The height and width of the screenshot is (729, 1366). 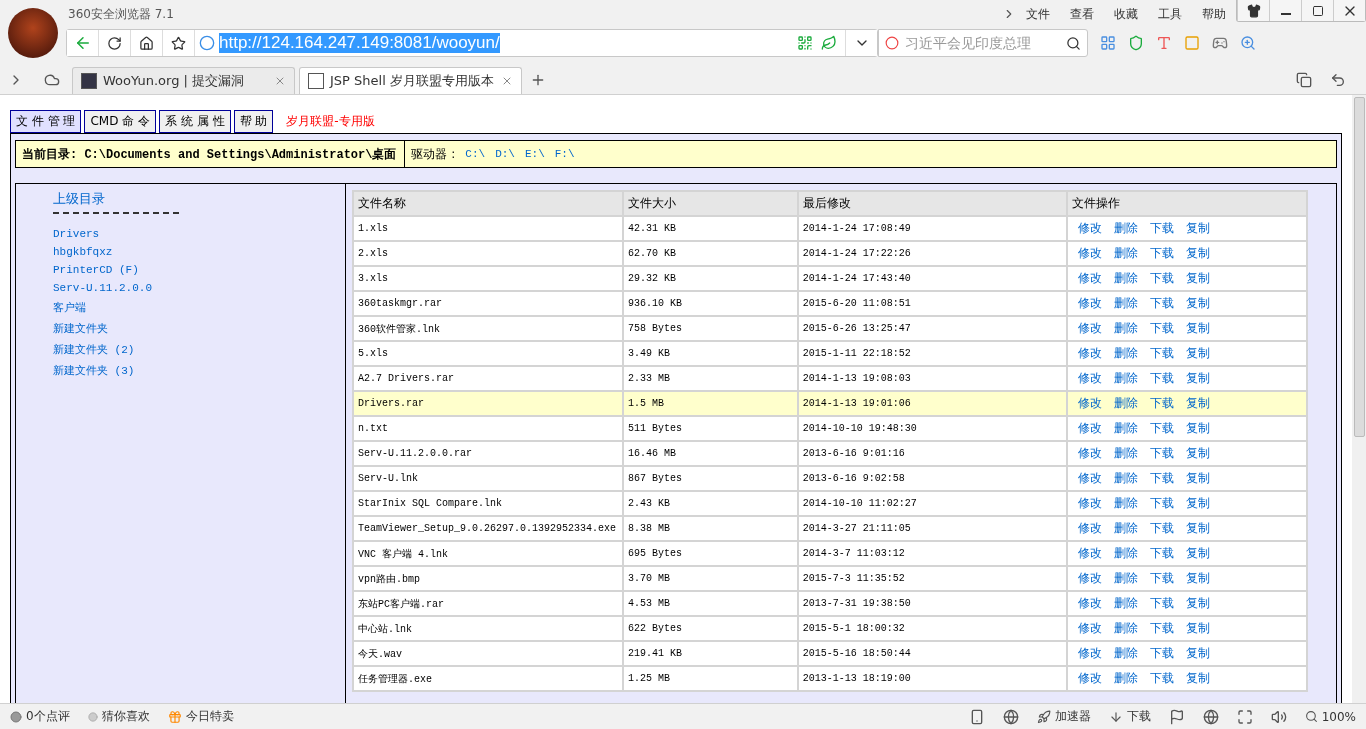 What do you see at coordinates (861, 43) in the screenshot?
I see `dropdown-button` at bounding box center [861, 43].